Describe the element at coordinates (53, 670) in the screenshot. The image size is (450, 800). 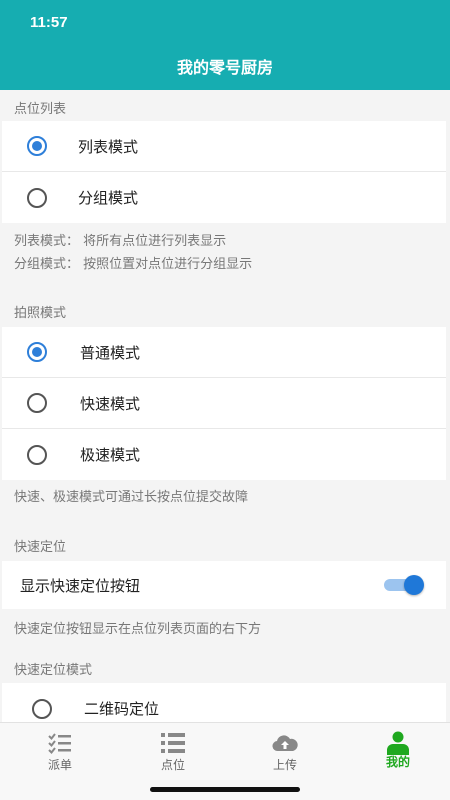
I see `section-label-locate-mode: 快速定位模式` at that location.